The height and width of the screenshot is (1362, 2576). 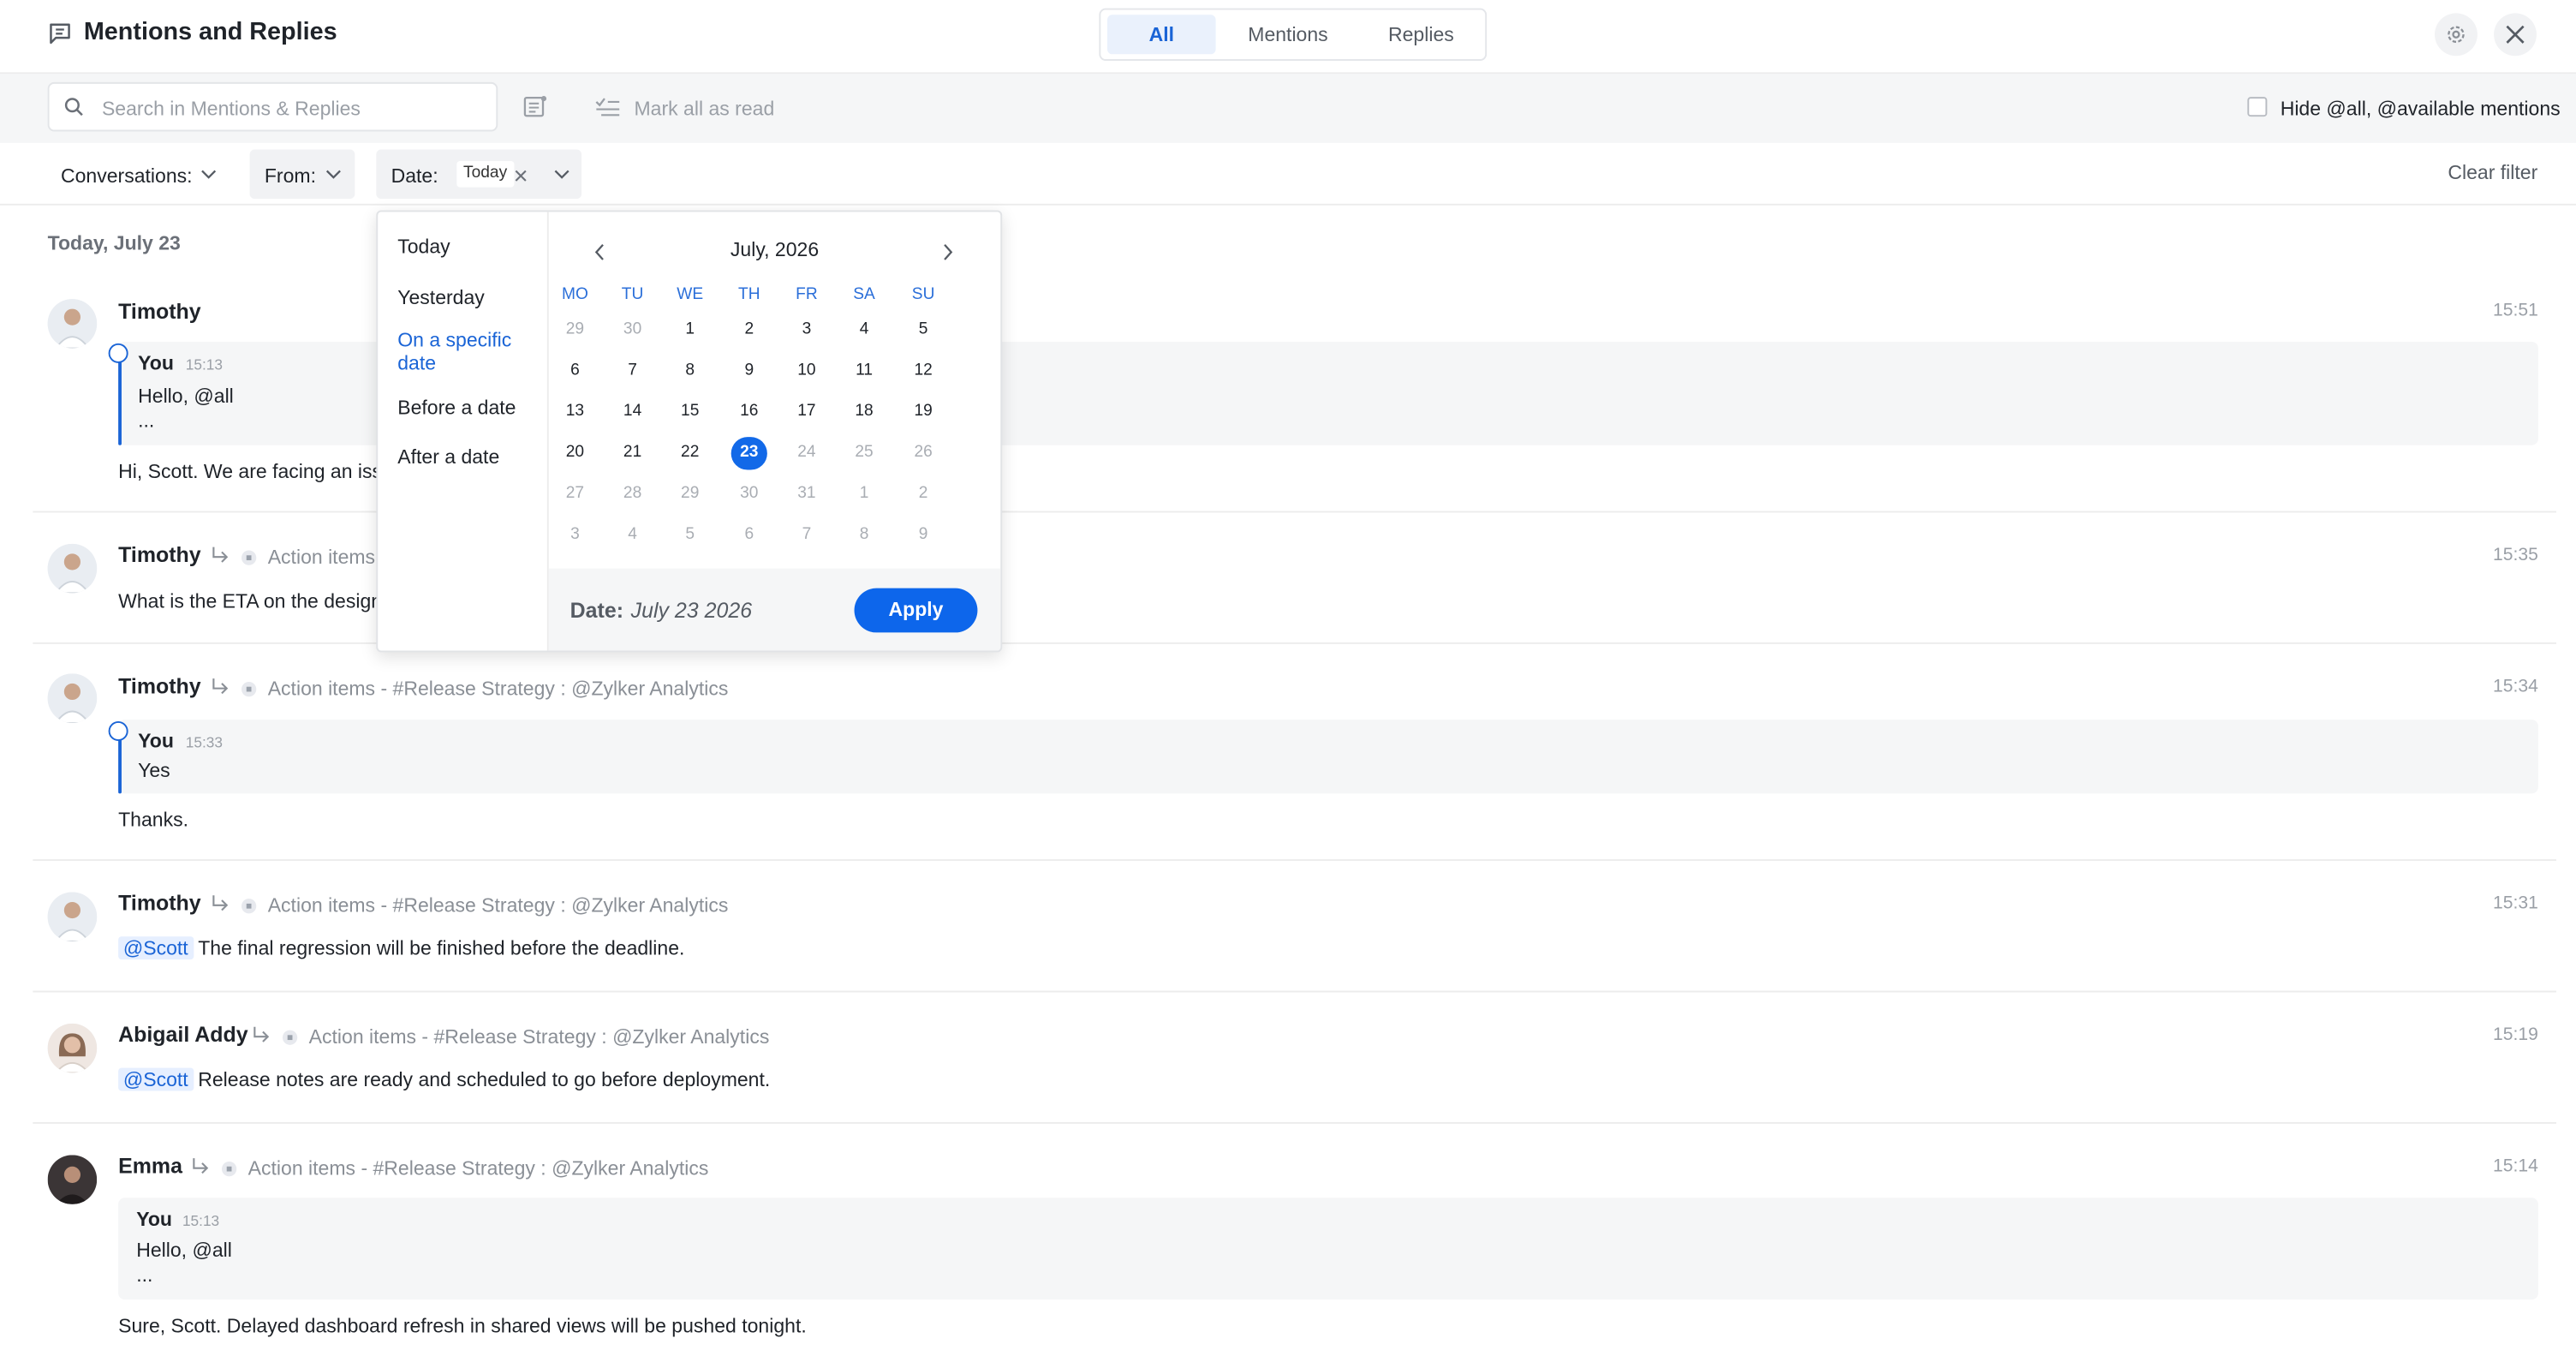 What do you see at coordinates (575, 494) in the screenshot?
I see `calendar-day: 27` at bounding box center [575, 494].